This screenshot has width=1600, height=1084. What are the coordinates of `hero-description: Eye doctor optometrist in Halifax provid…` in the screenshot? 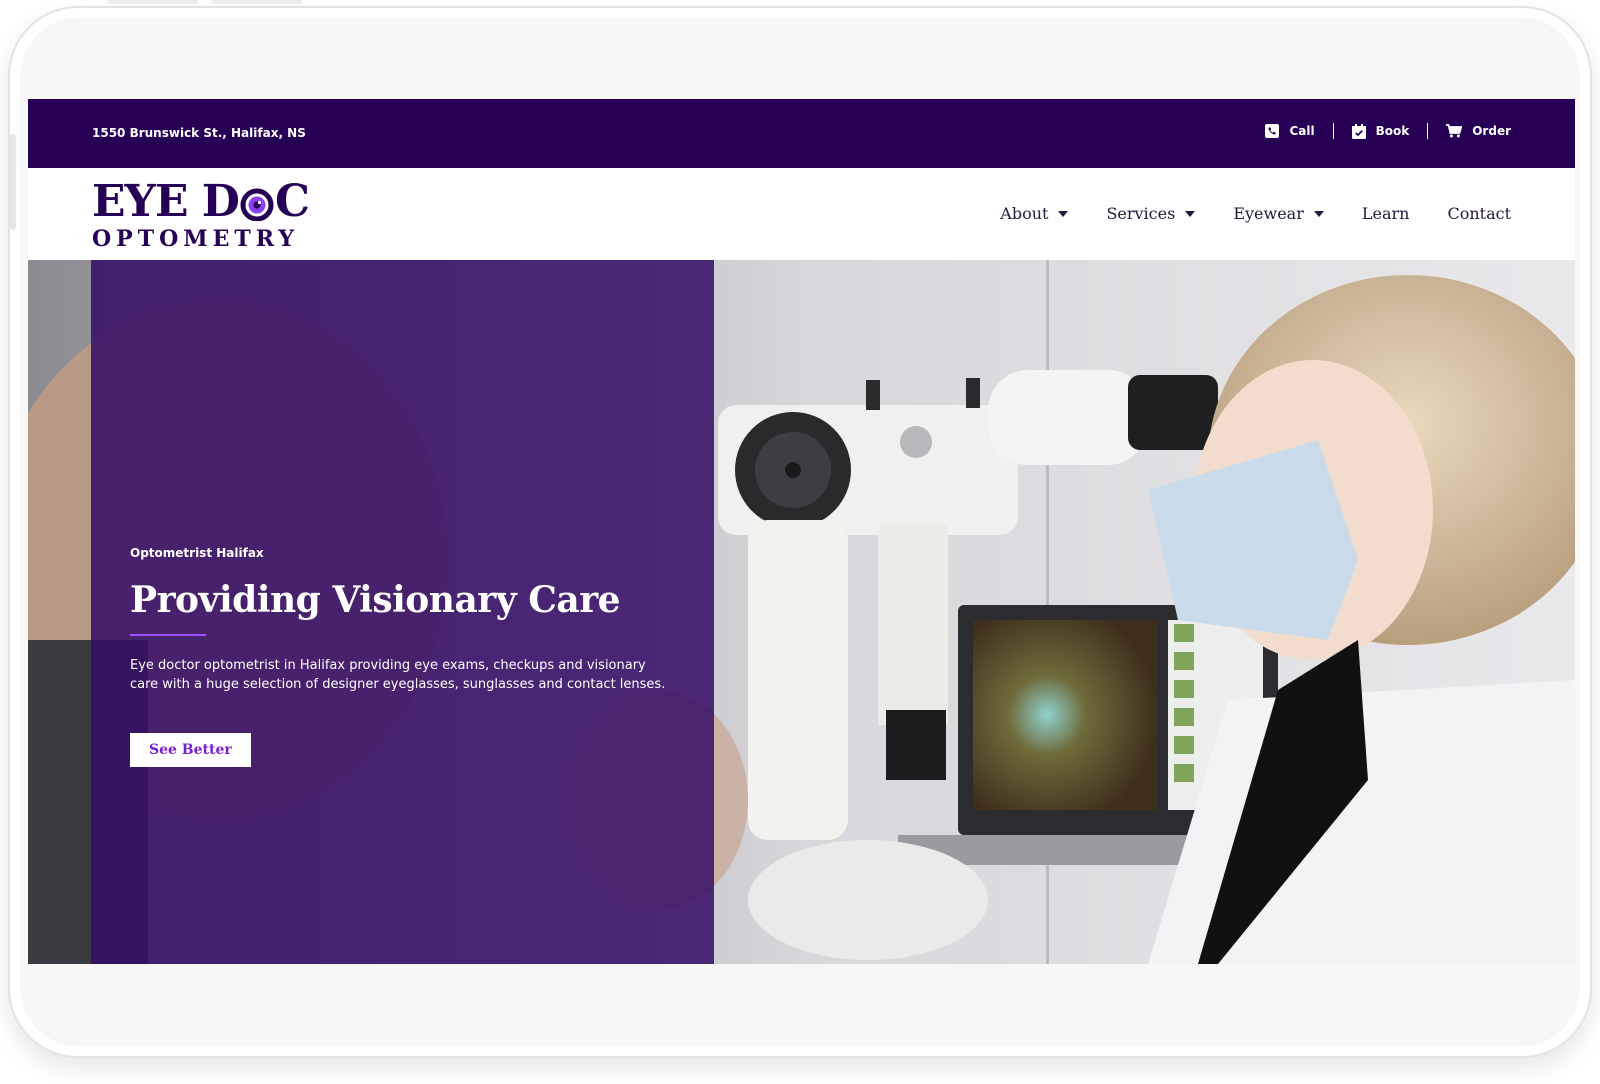 It's located at (398, 675).